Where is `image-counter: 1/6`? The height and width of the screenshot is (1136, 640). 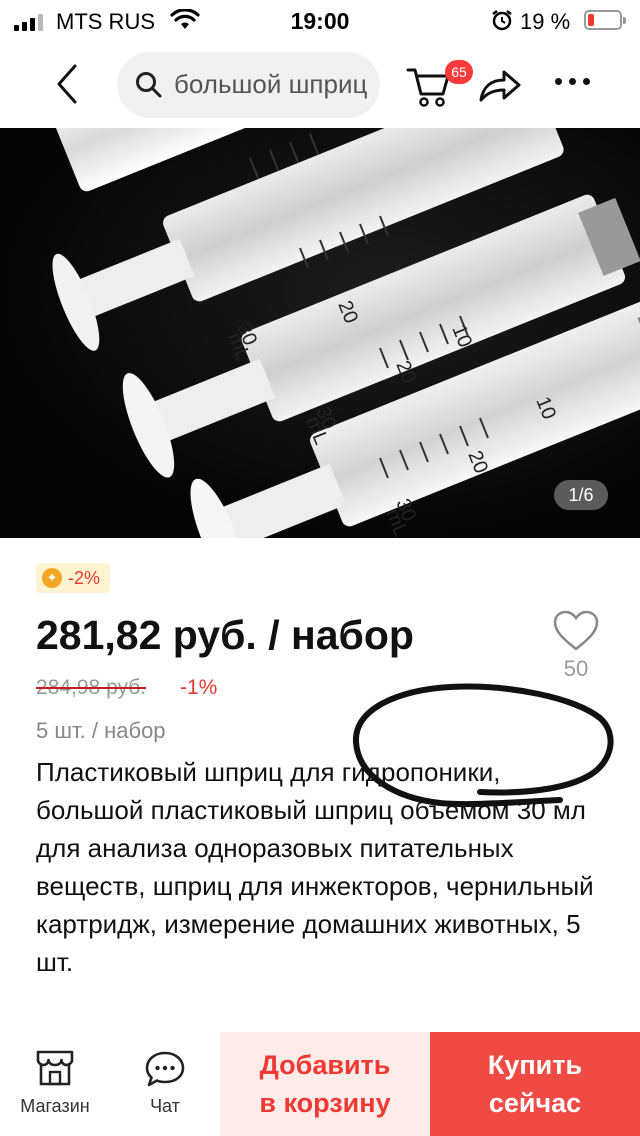
image-counter: 1/6 is located at coordinates (581, 495).